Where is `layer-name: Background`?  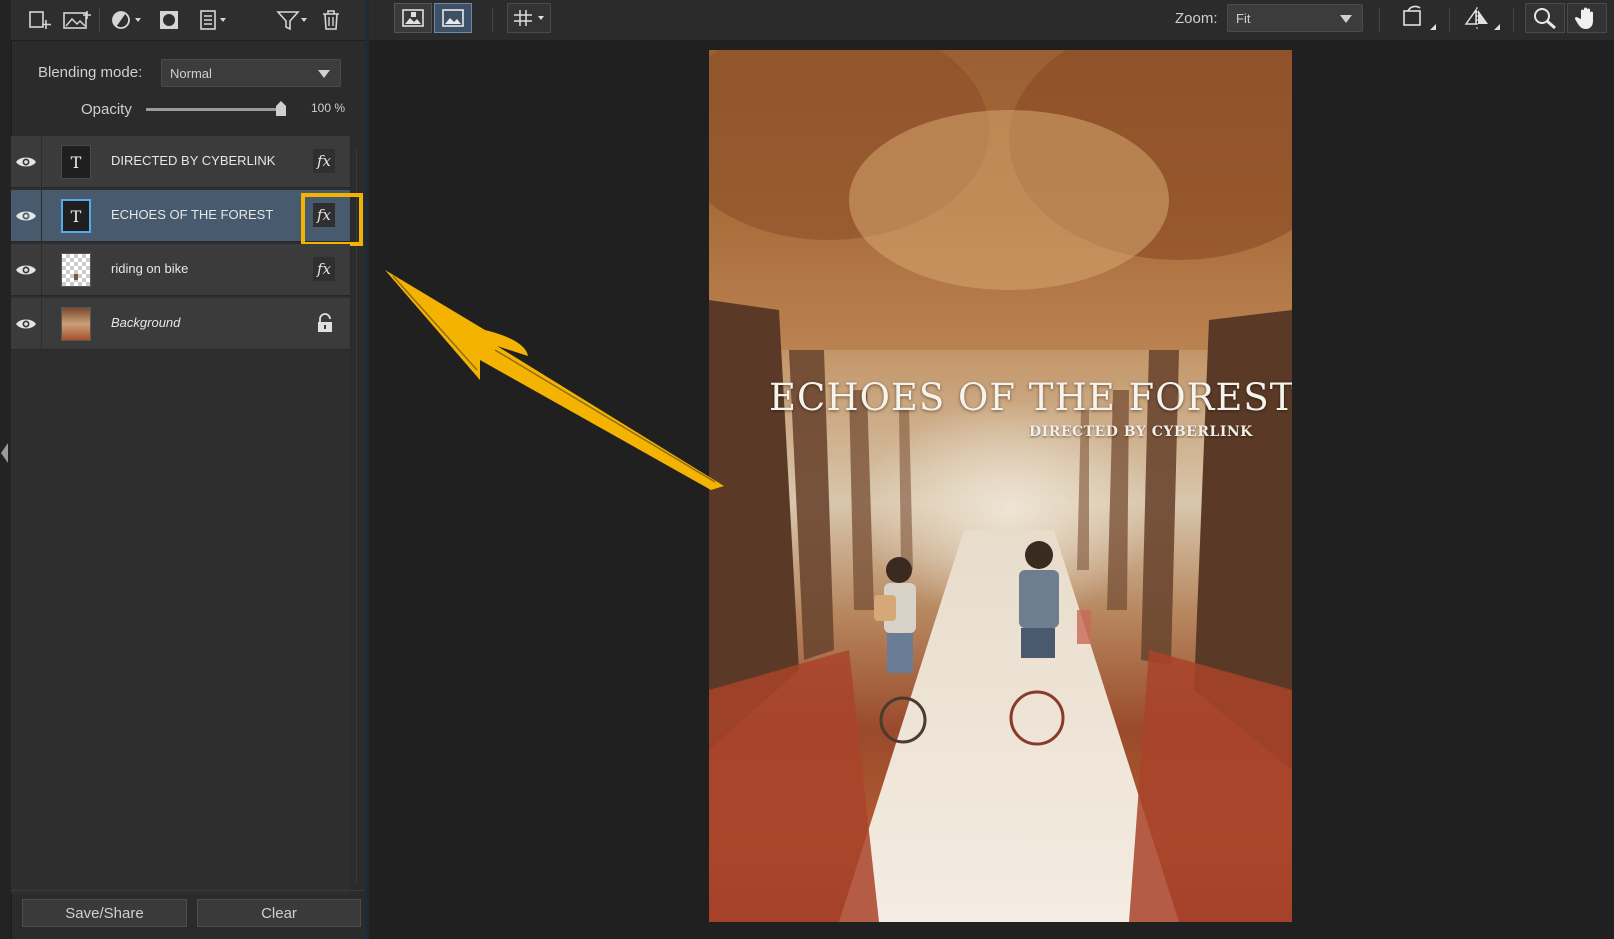 layer-name: Background is located at coordinates (146, 322).